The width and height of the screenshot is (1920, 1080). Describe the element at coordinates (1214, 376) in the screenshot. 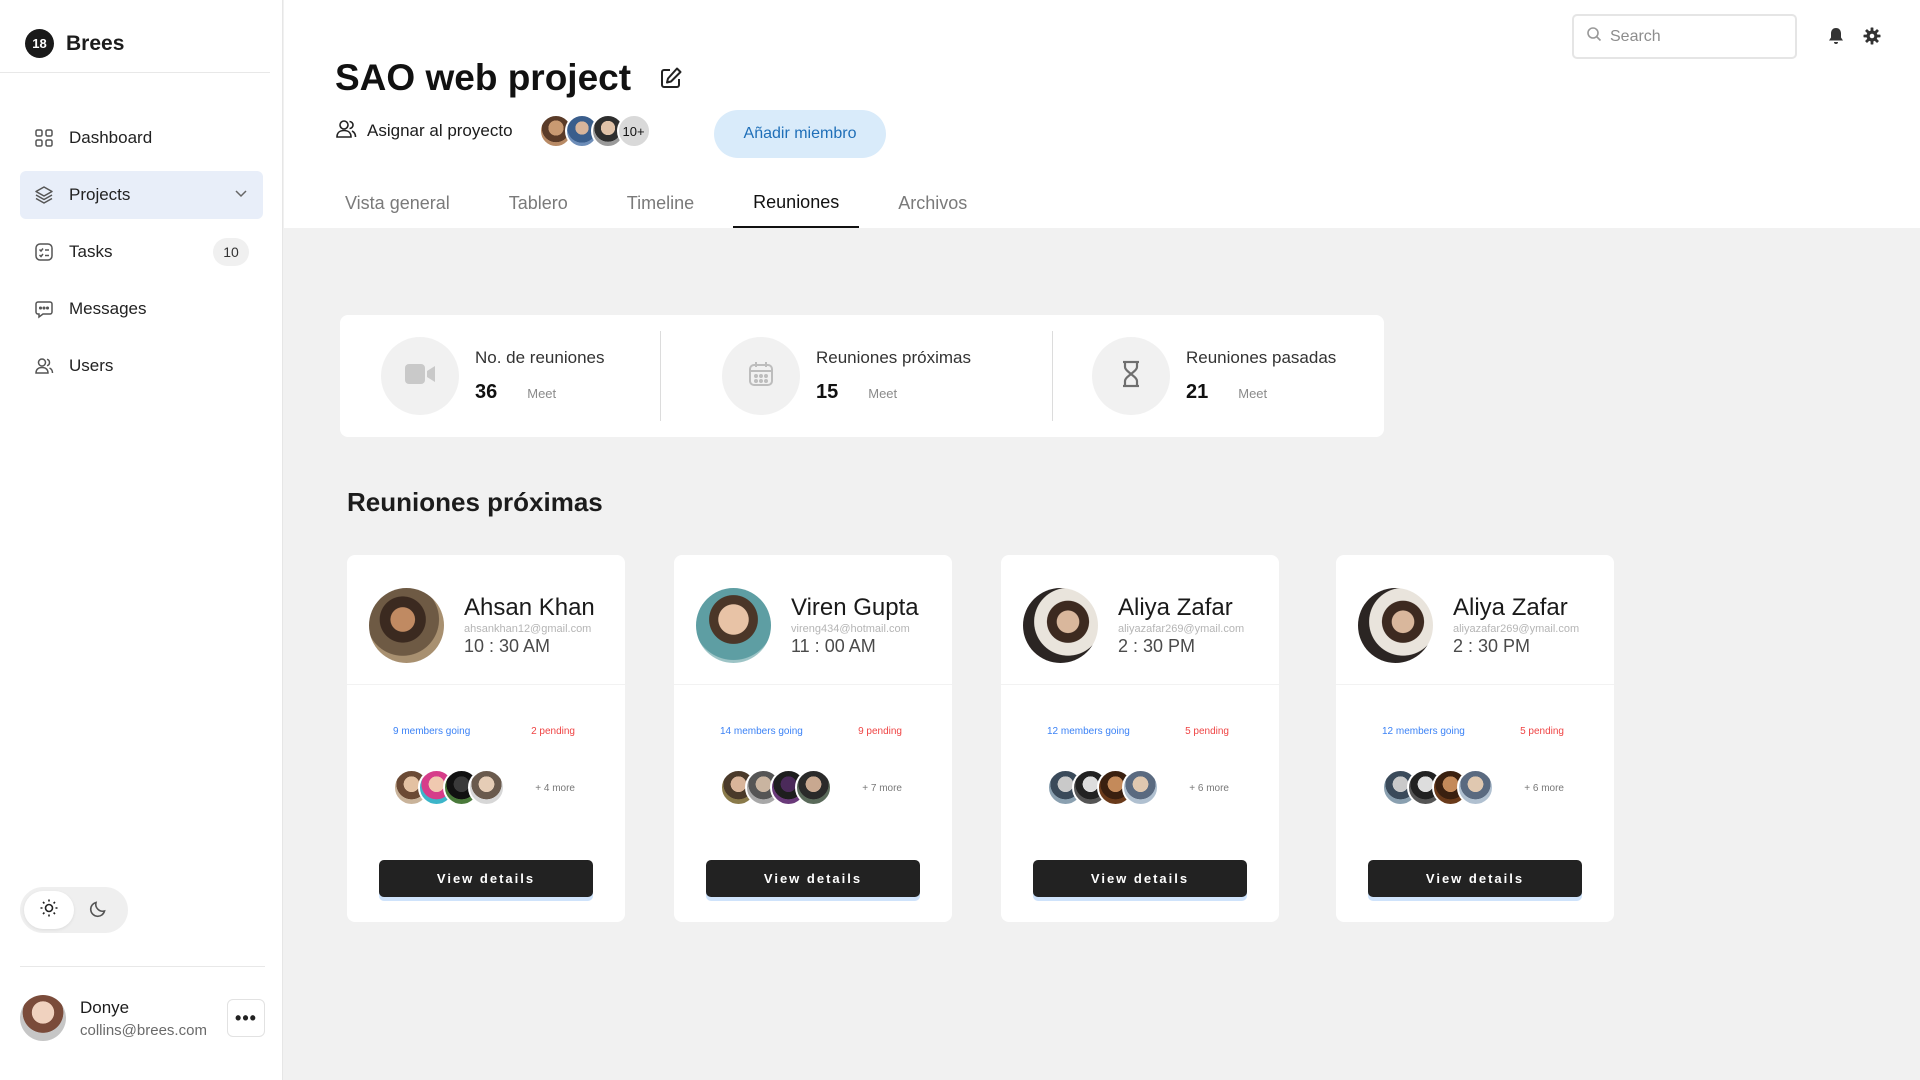

I see `stat-past-meetings: Reuniones pasadas 21 Meet` at that location.